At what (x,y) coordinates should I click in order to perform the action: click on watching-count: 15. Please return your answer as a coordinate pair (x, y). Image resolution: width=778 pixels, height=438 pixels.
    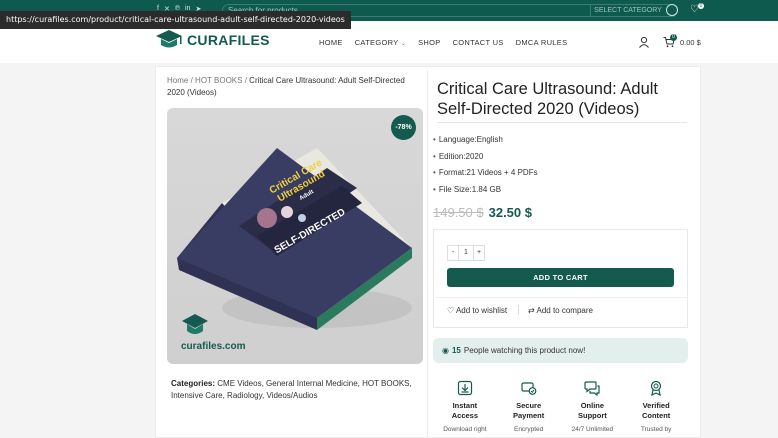
    Looking at the image, I should click on (456, 350).